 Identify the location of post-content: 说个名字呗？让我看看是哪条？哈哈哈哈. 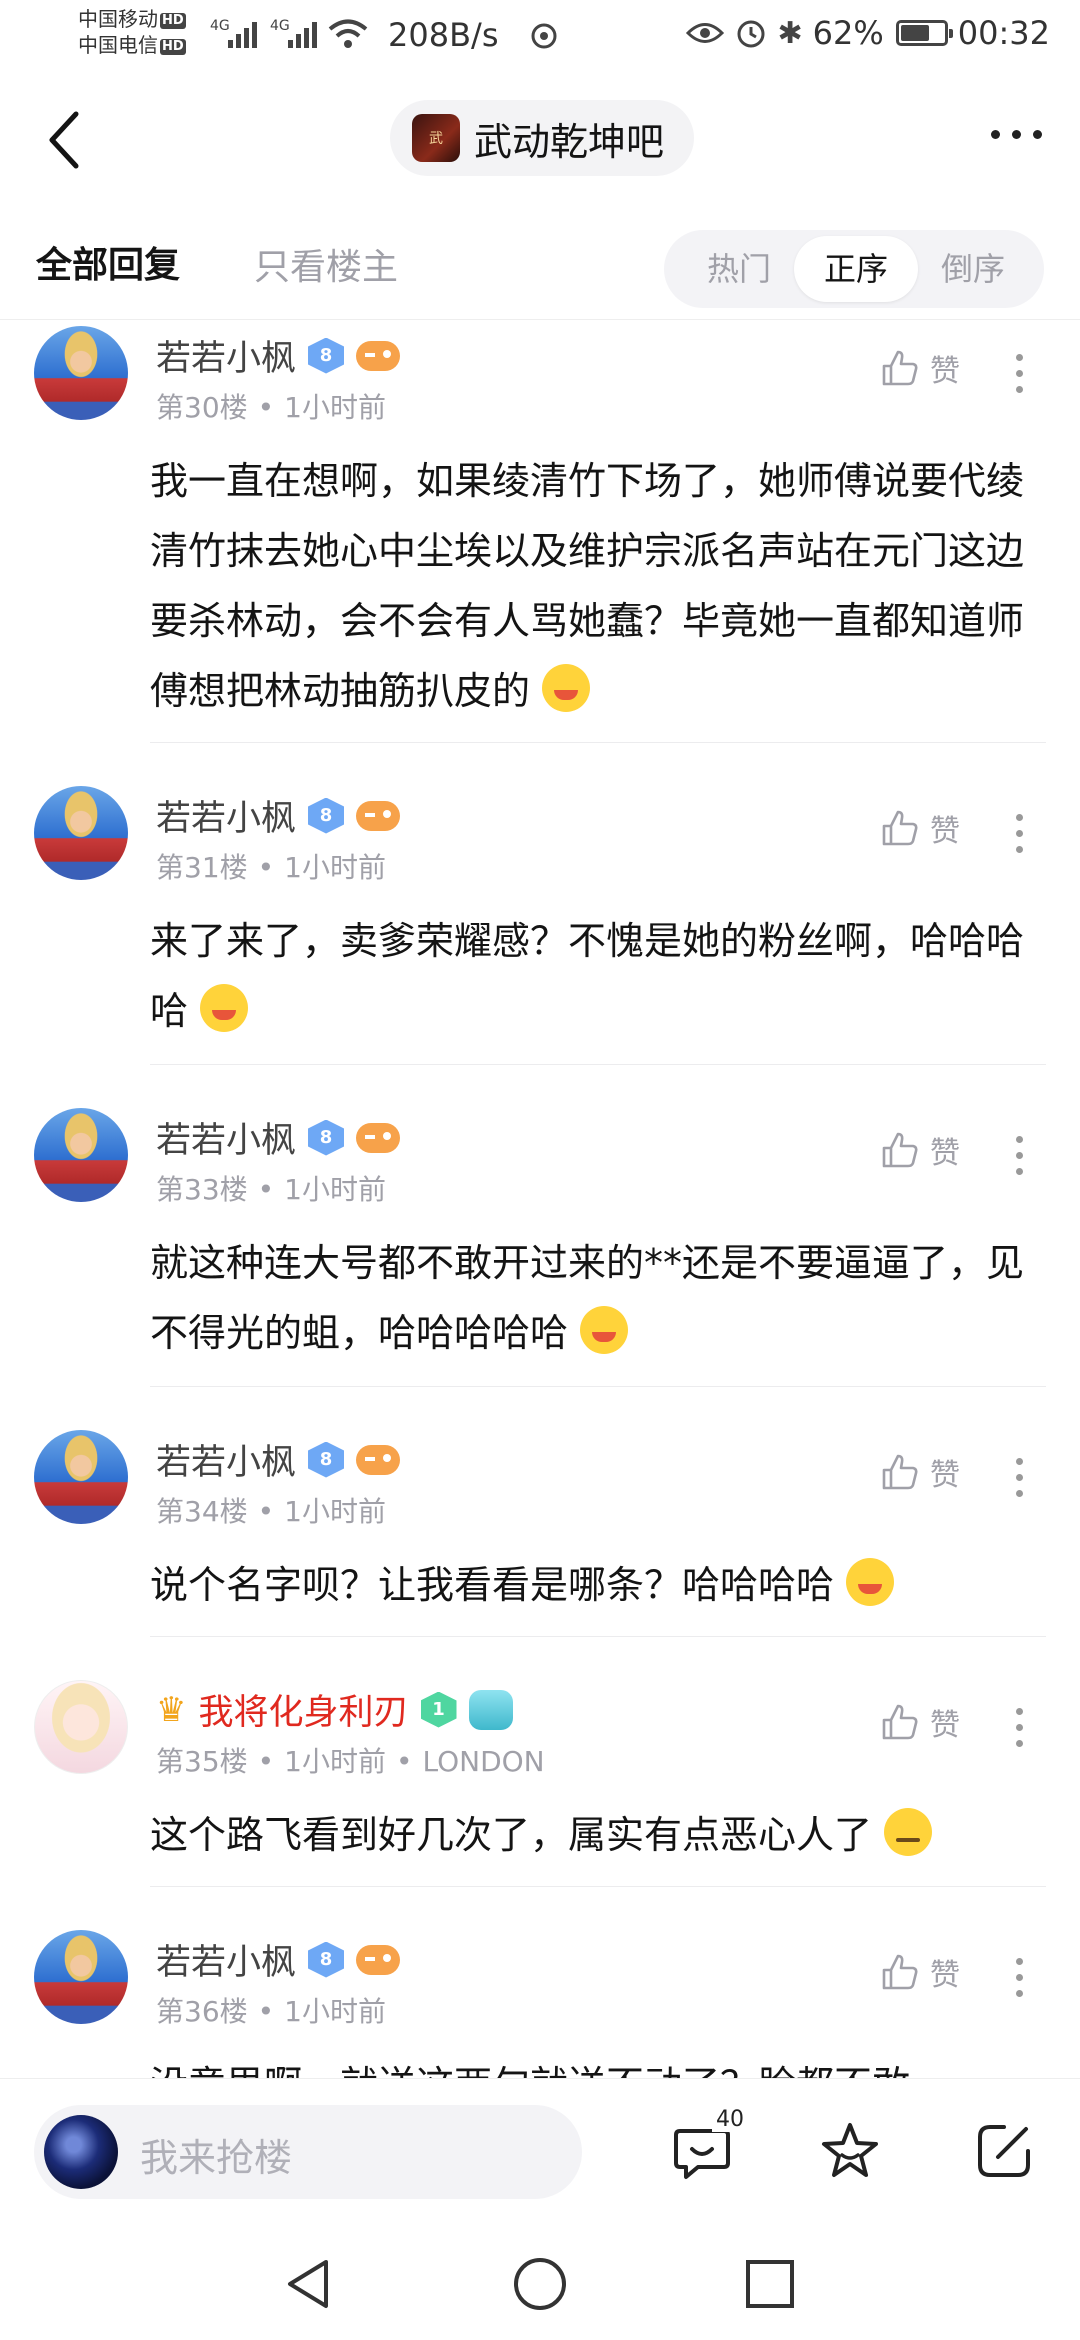
(595, 1585).